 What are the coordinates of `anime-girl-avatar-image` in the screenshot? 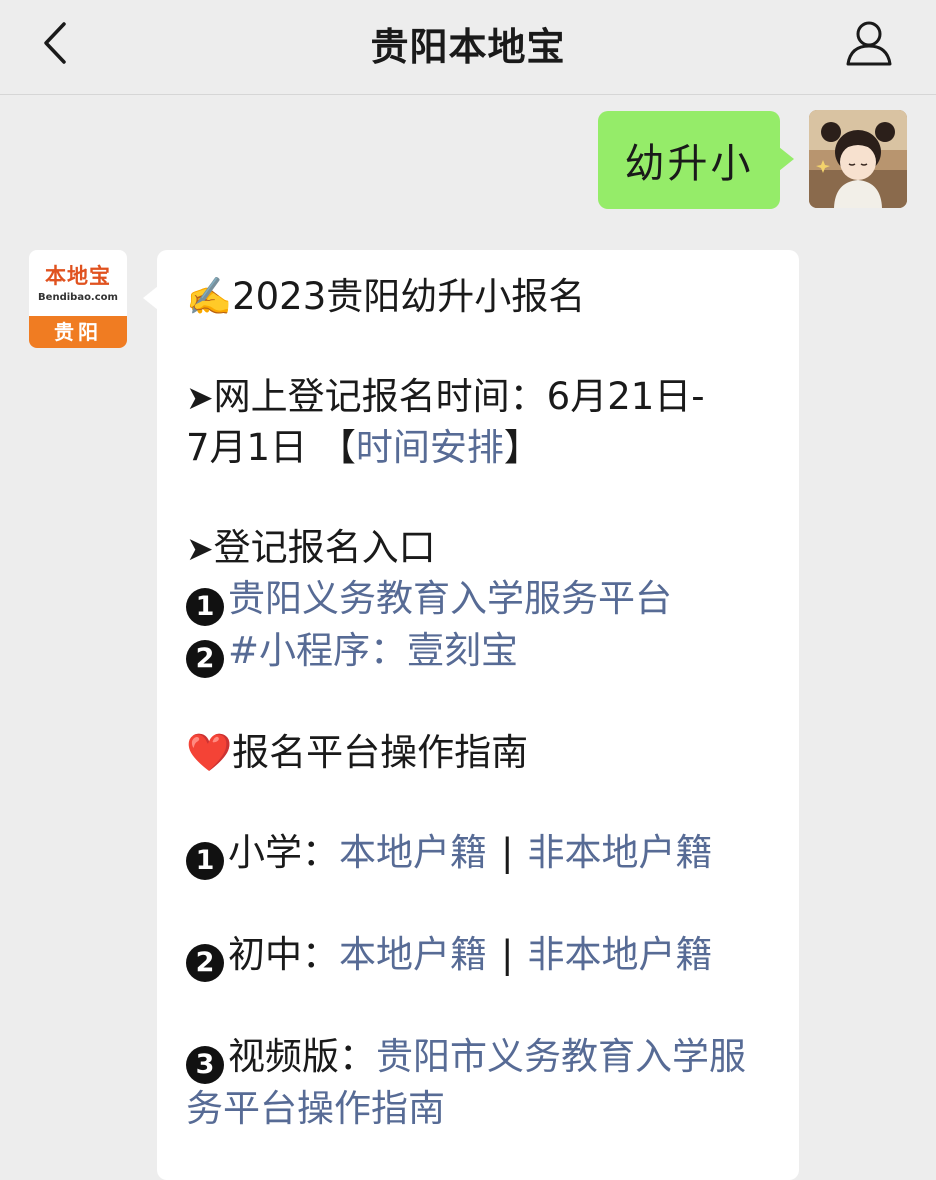 It's located at (858, 159).